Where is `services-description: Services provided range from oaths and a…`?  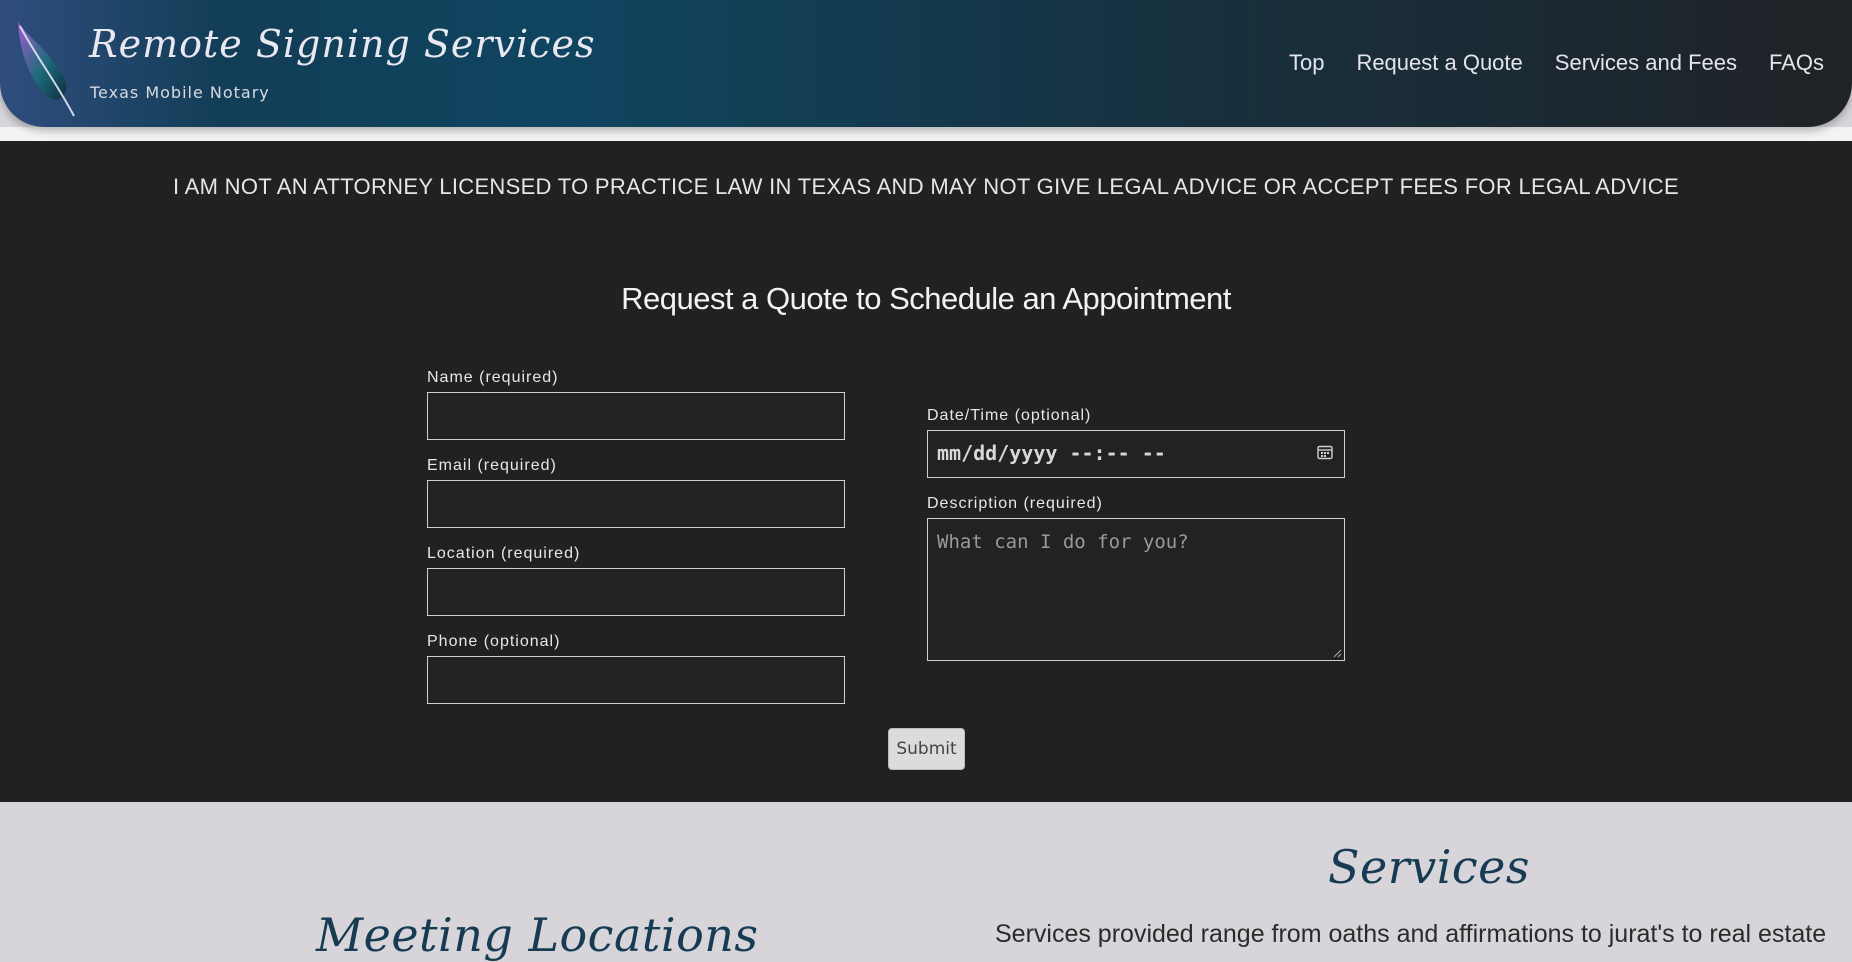 services-description: Services provided range from oaths and a… is located at coordinates (1411, 934).